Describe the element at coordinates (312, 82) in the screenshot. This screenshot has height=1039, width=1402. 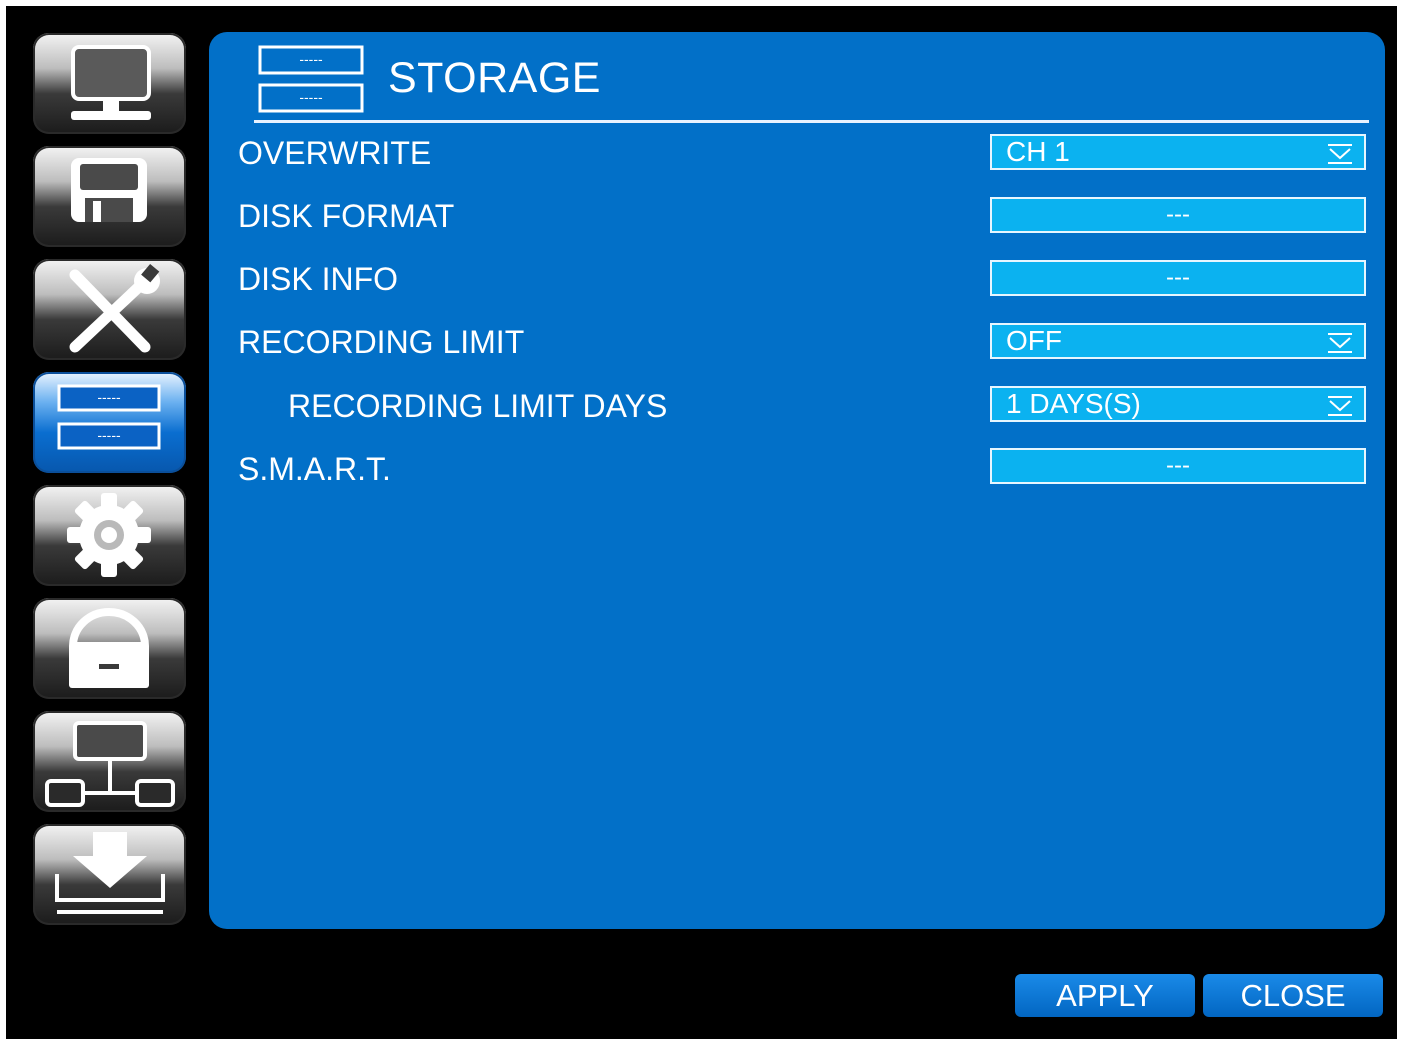
I see `storage-icon: ----- -----` at that location.